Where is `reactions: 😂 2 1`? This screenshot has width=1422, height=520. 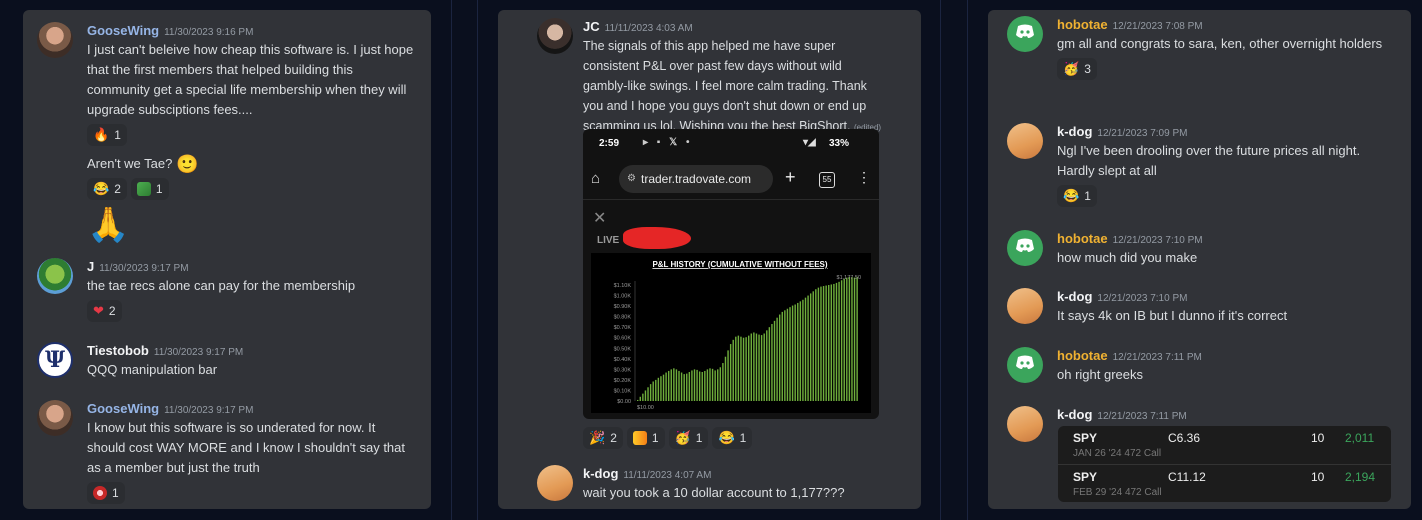
reactions: 😂 2 1 is located at coordinates (252, 189).